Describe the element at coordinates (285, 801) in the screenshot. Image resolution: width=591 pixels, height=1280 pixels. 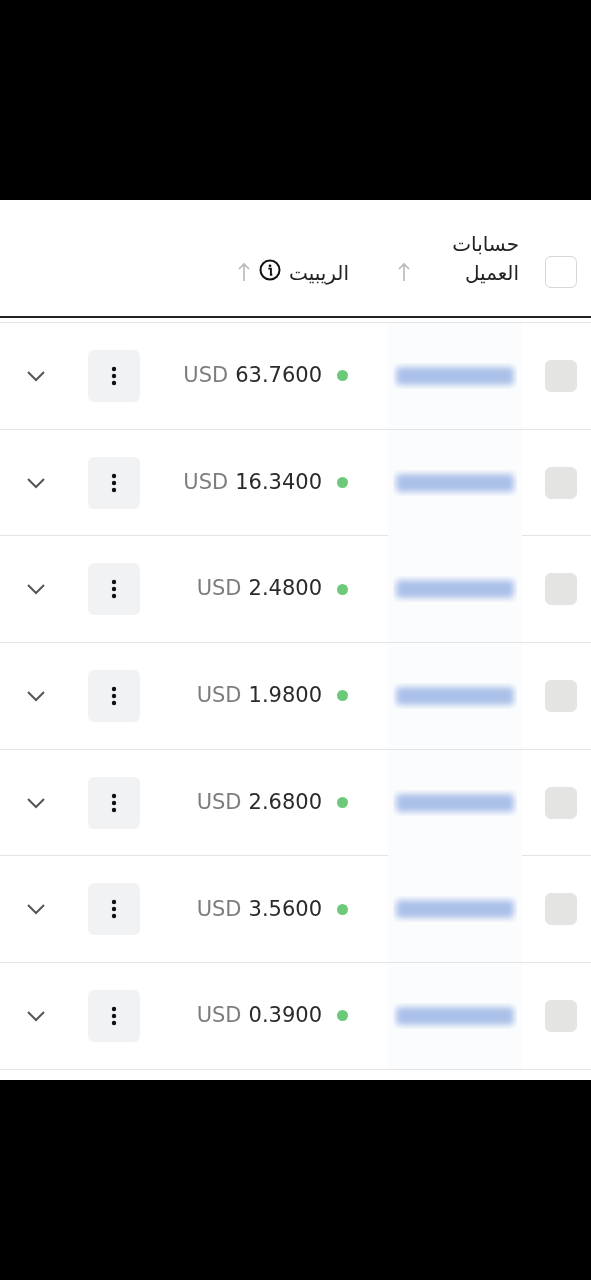
I see `amount-value: 2.6800` at that location.